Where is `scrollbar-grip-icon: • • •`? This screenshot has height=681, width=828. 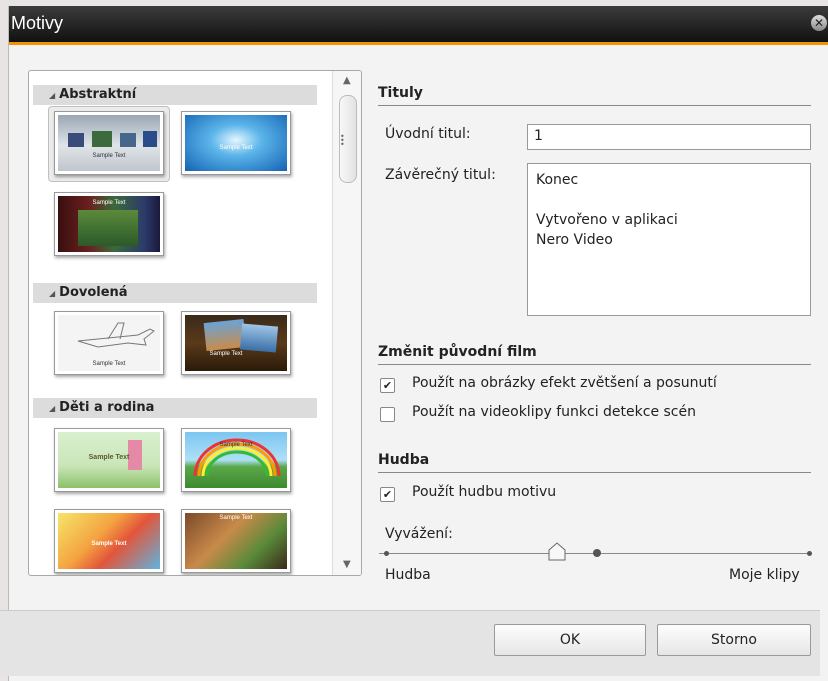 scrollbar-grip-icon: • • • is located at coordinates (342, 140).